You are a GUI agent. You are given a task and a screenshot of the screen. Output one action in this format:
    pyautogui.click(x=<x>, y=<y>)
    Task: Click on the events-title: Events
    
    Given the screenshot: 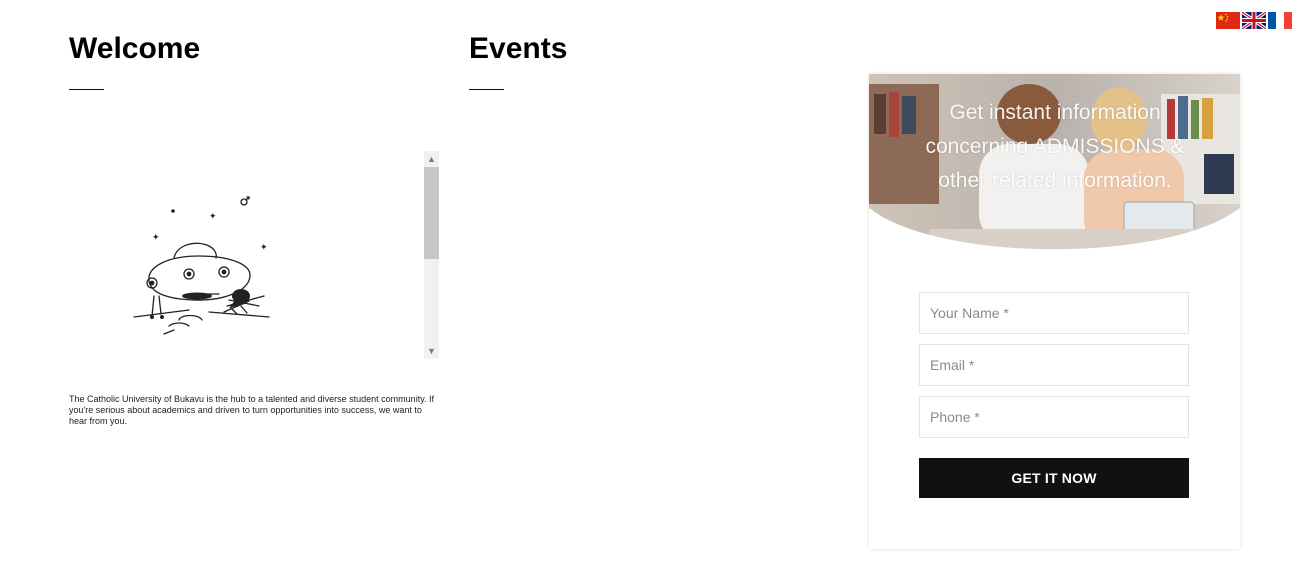 What is the action you would take?
    pyautogui.click(x=518, y=48)
    